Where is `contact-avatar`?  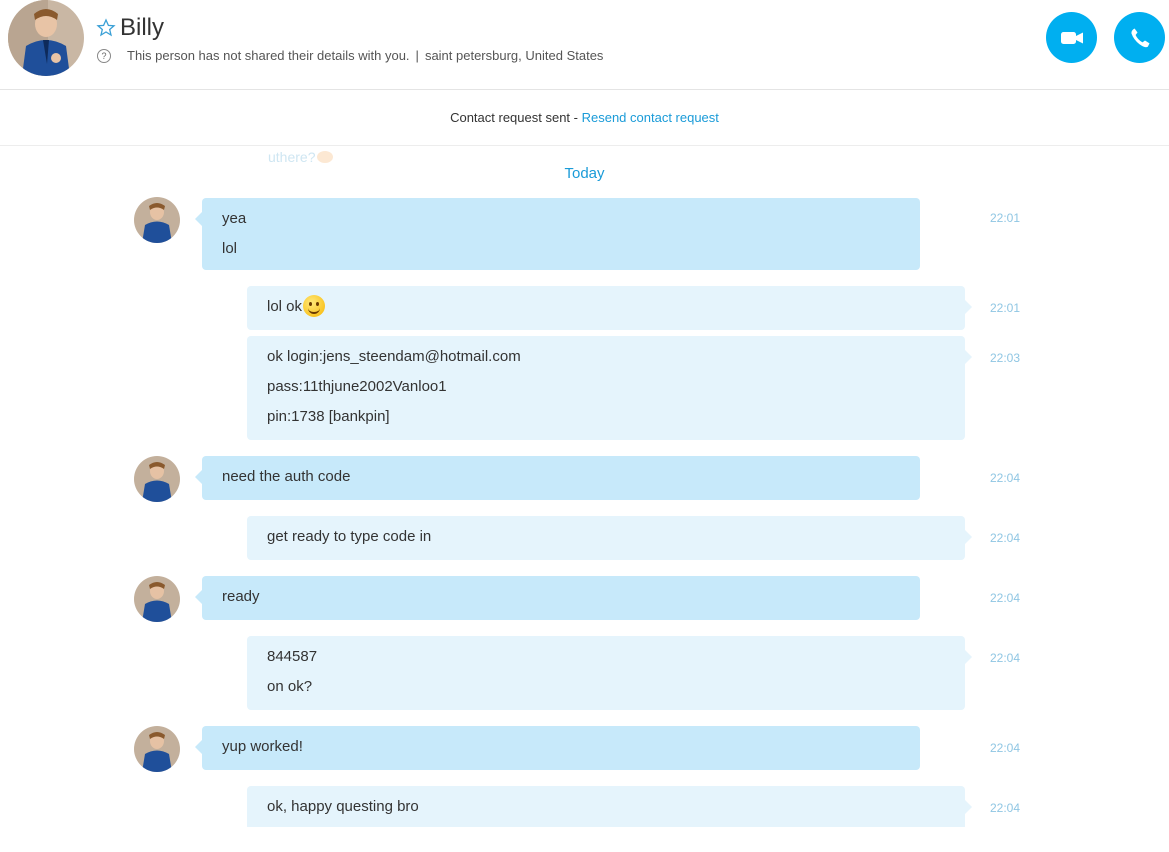
contact-avatar is located at coordinates (46, 38).